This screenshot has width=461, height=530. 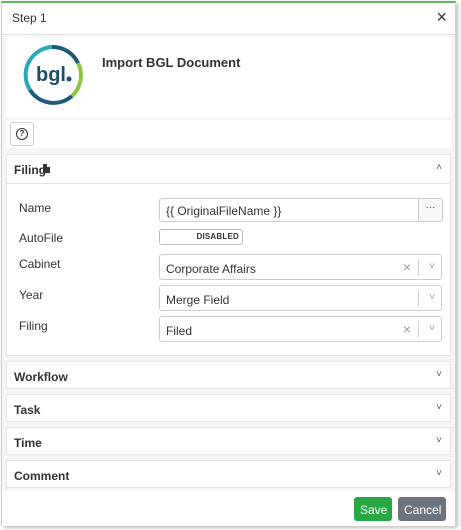 I want to click on cabinet-select: Corporate Affairs × ˅, so click(x=300, y=267).